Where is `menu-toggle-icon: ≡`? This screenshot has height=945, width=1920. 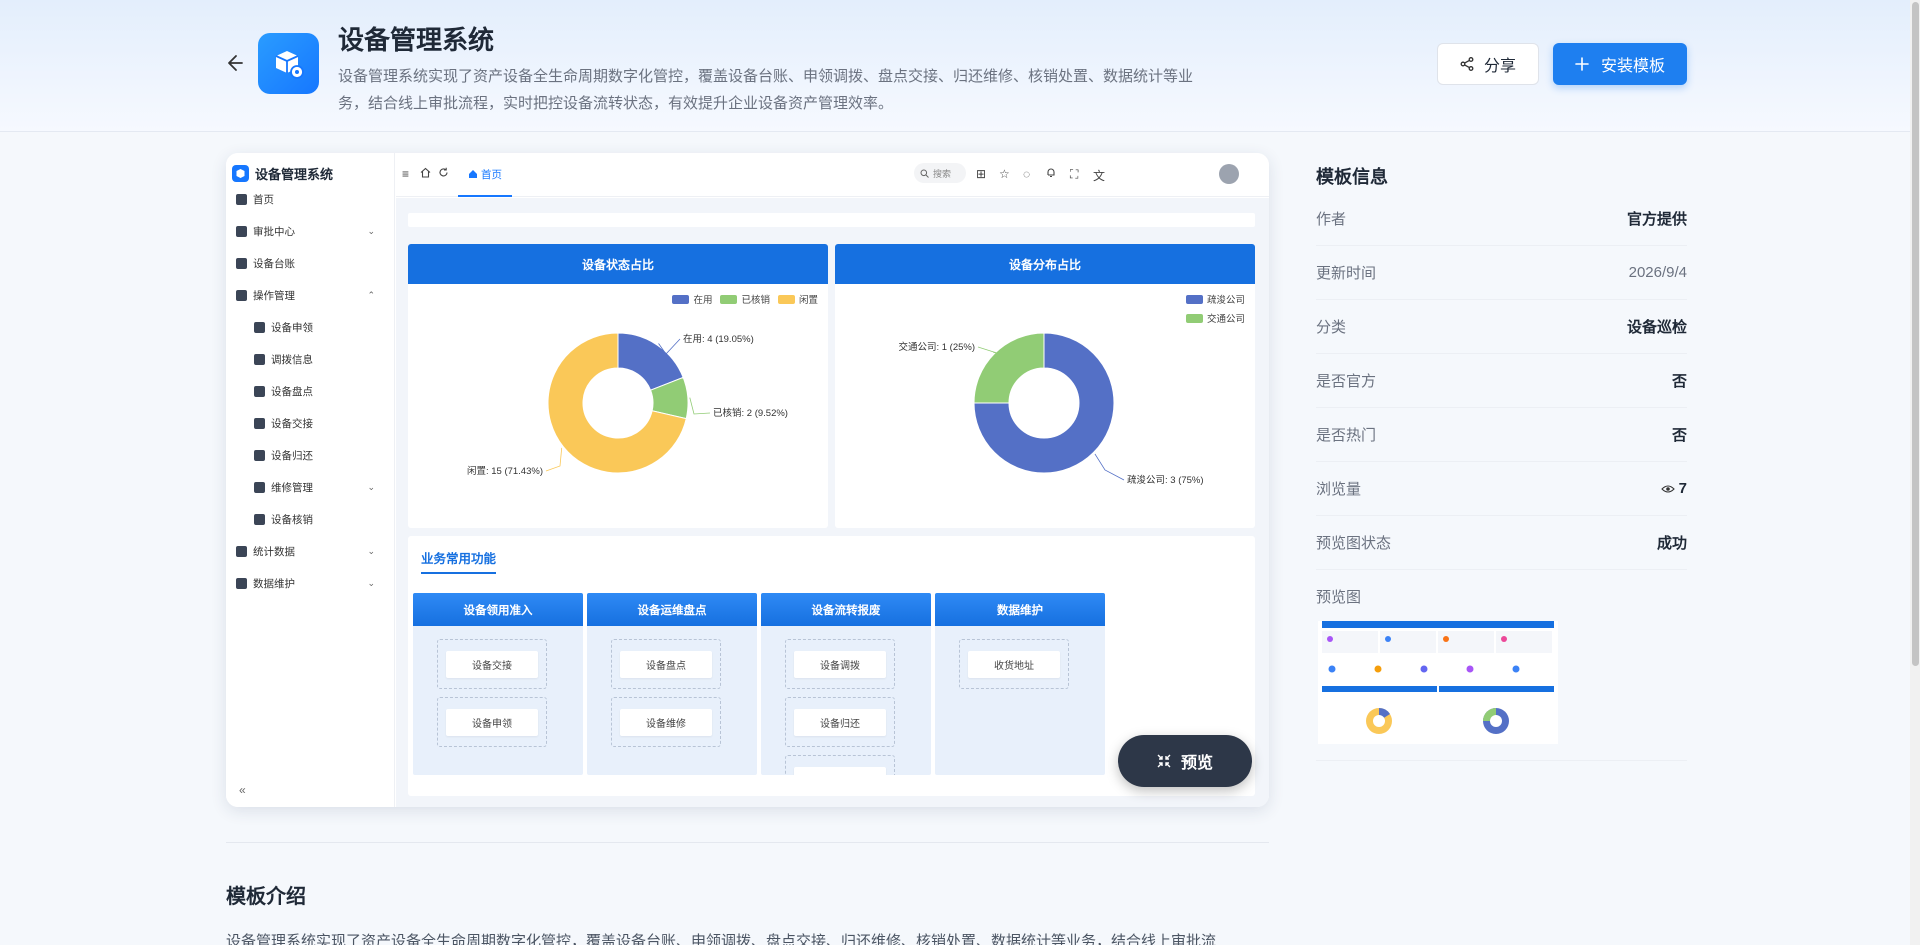
menu-toggle-icon: ≡ is located at coordinates (405, 174).